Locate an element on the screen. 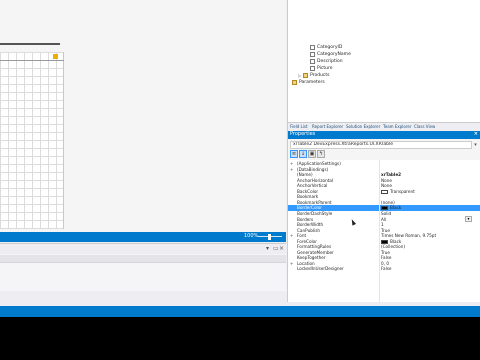 The image size is (480, 360). property-value-cell: (Collection) is located at coordinates (393, 246).